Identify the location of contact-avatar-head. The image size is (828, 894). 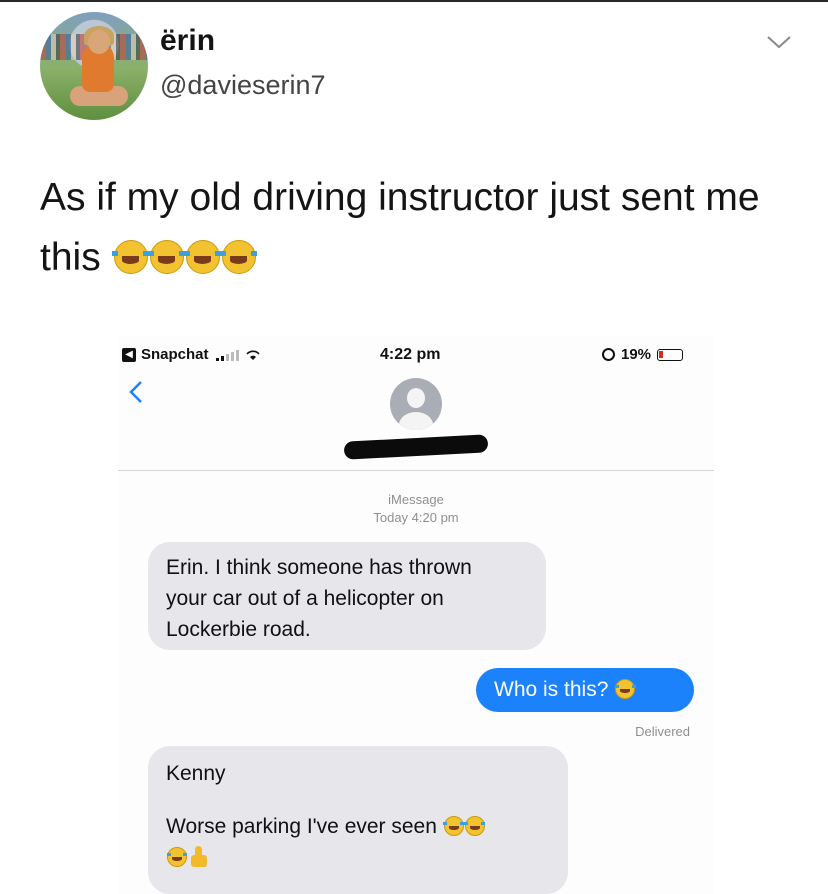
(416, 398).